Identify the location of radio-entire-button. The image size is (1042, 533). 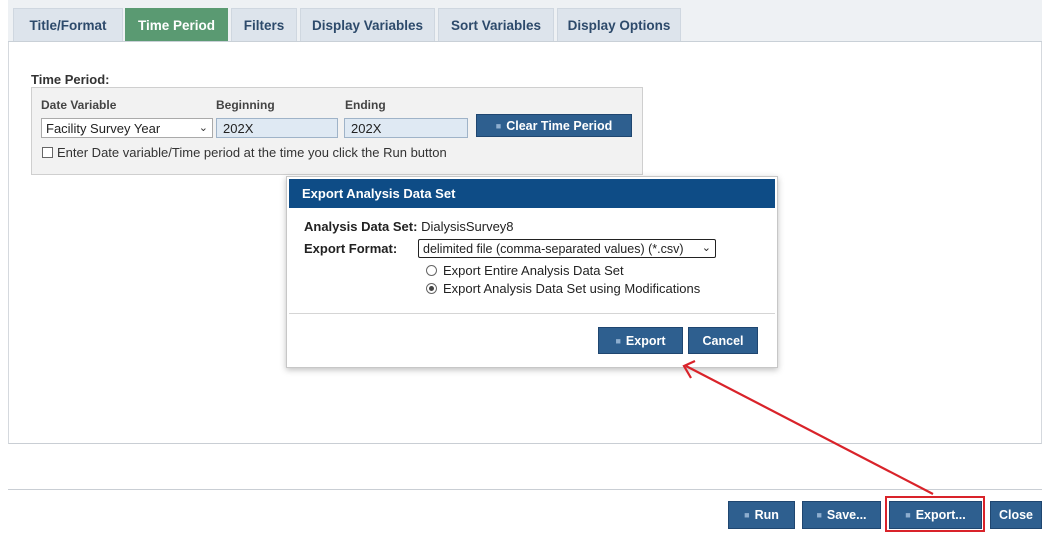
(431, 270).